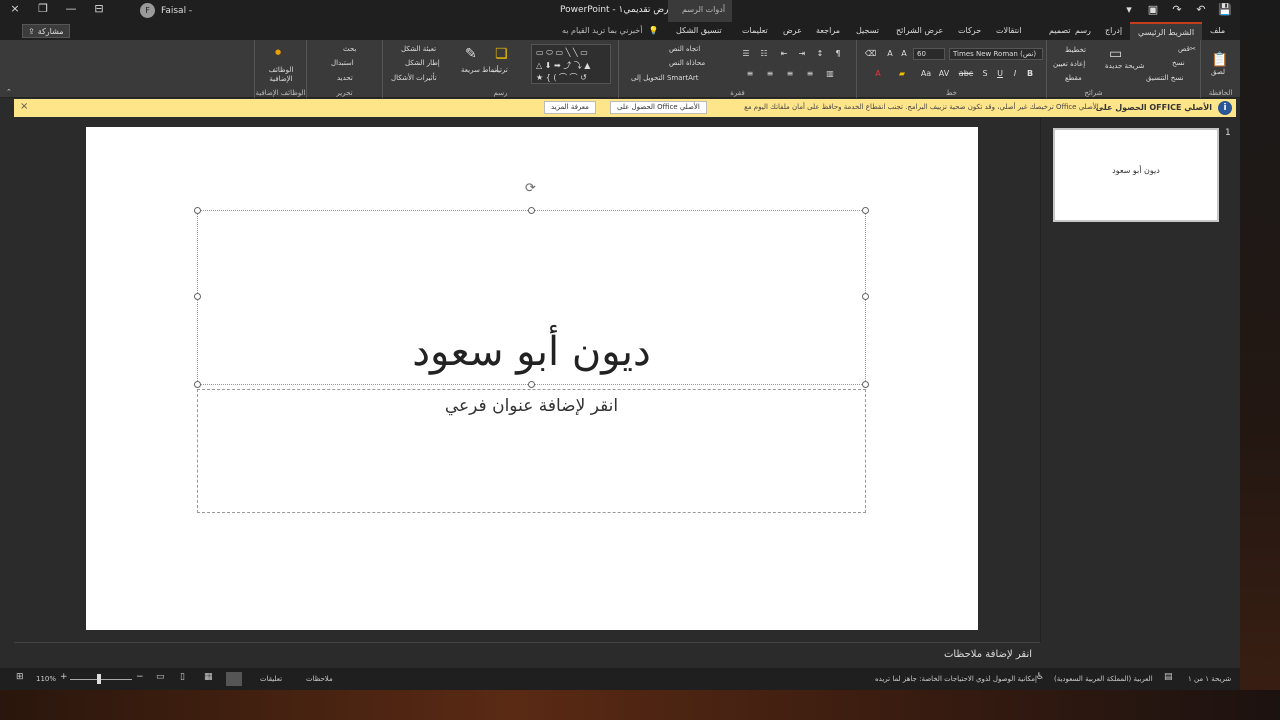 The image size is (1280, 720). Describe the element at coordinates (9, 92) in the screenshot. I see `collapse-ribbon-icon: ⌃` at that location.